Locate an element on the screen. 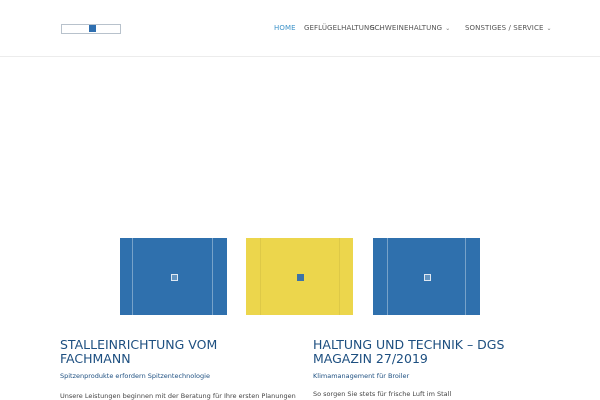 This screenshot has height=400, width=600. nav-item-sonstiges-service: SONSTIGES / SERVICE ⌄ is located at coordinates (508, 28).